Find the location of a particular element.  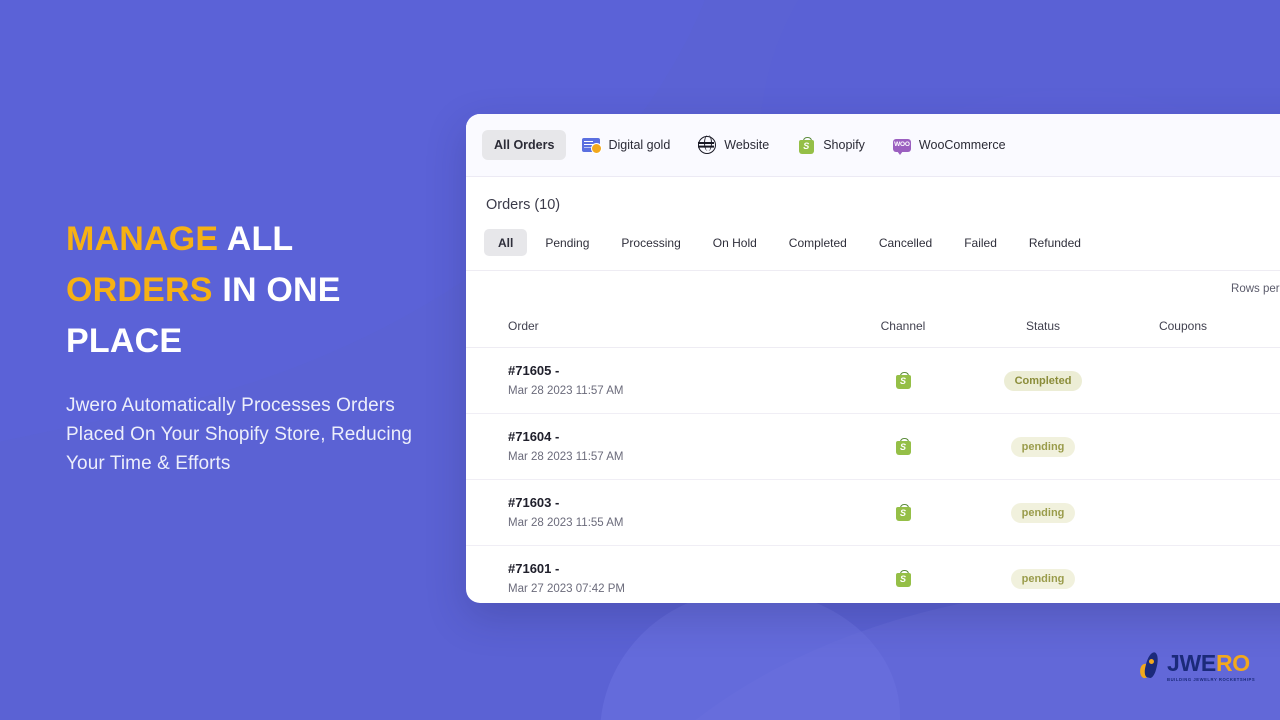

column-header-coupons: Coupons is located at coordinates (1183, 328).